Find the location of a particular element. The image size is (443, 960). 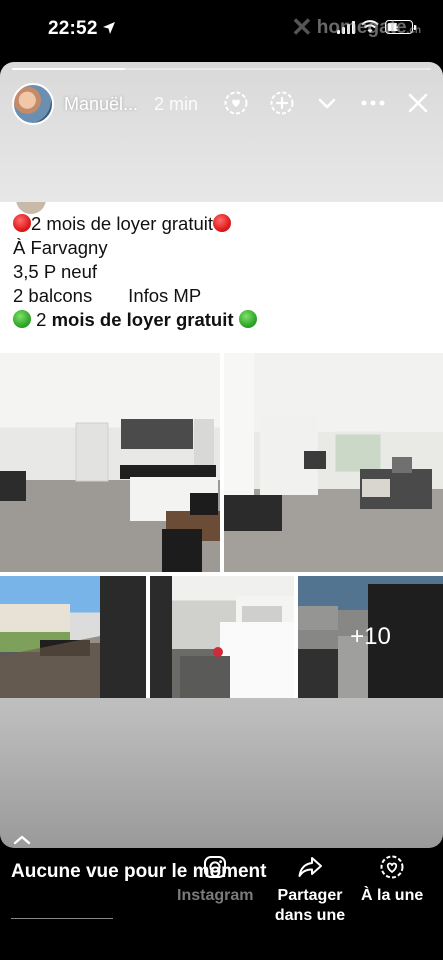

story-time: 2 min is located at coordinates (176, 103).